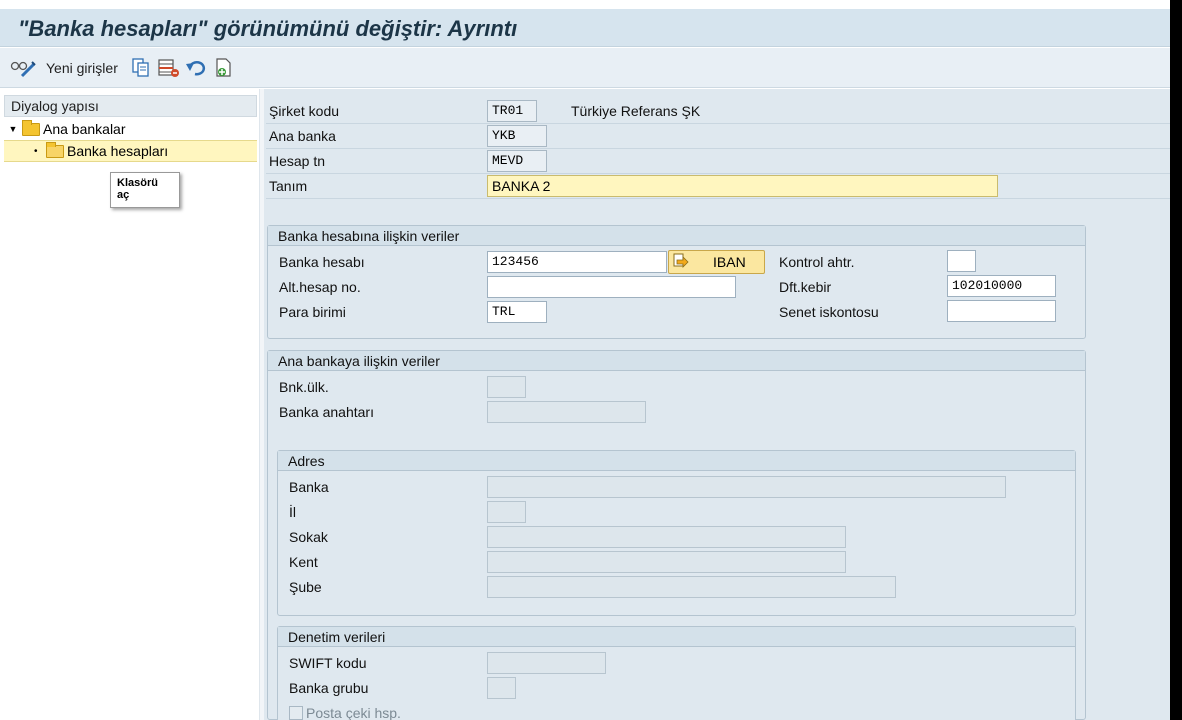 The image size is (1182, 720). I want to click on open-folder-icon, so click(55, 149).